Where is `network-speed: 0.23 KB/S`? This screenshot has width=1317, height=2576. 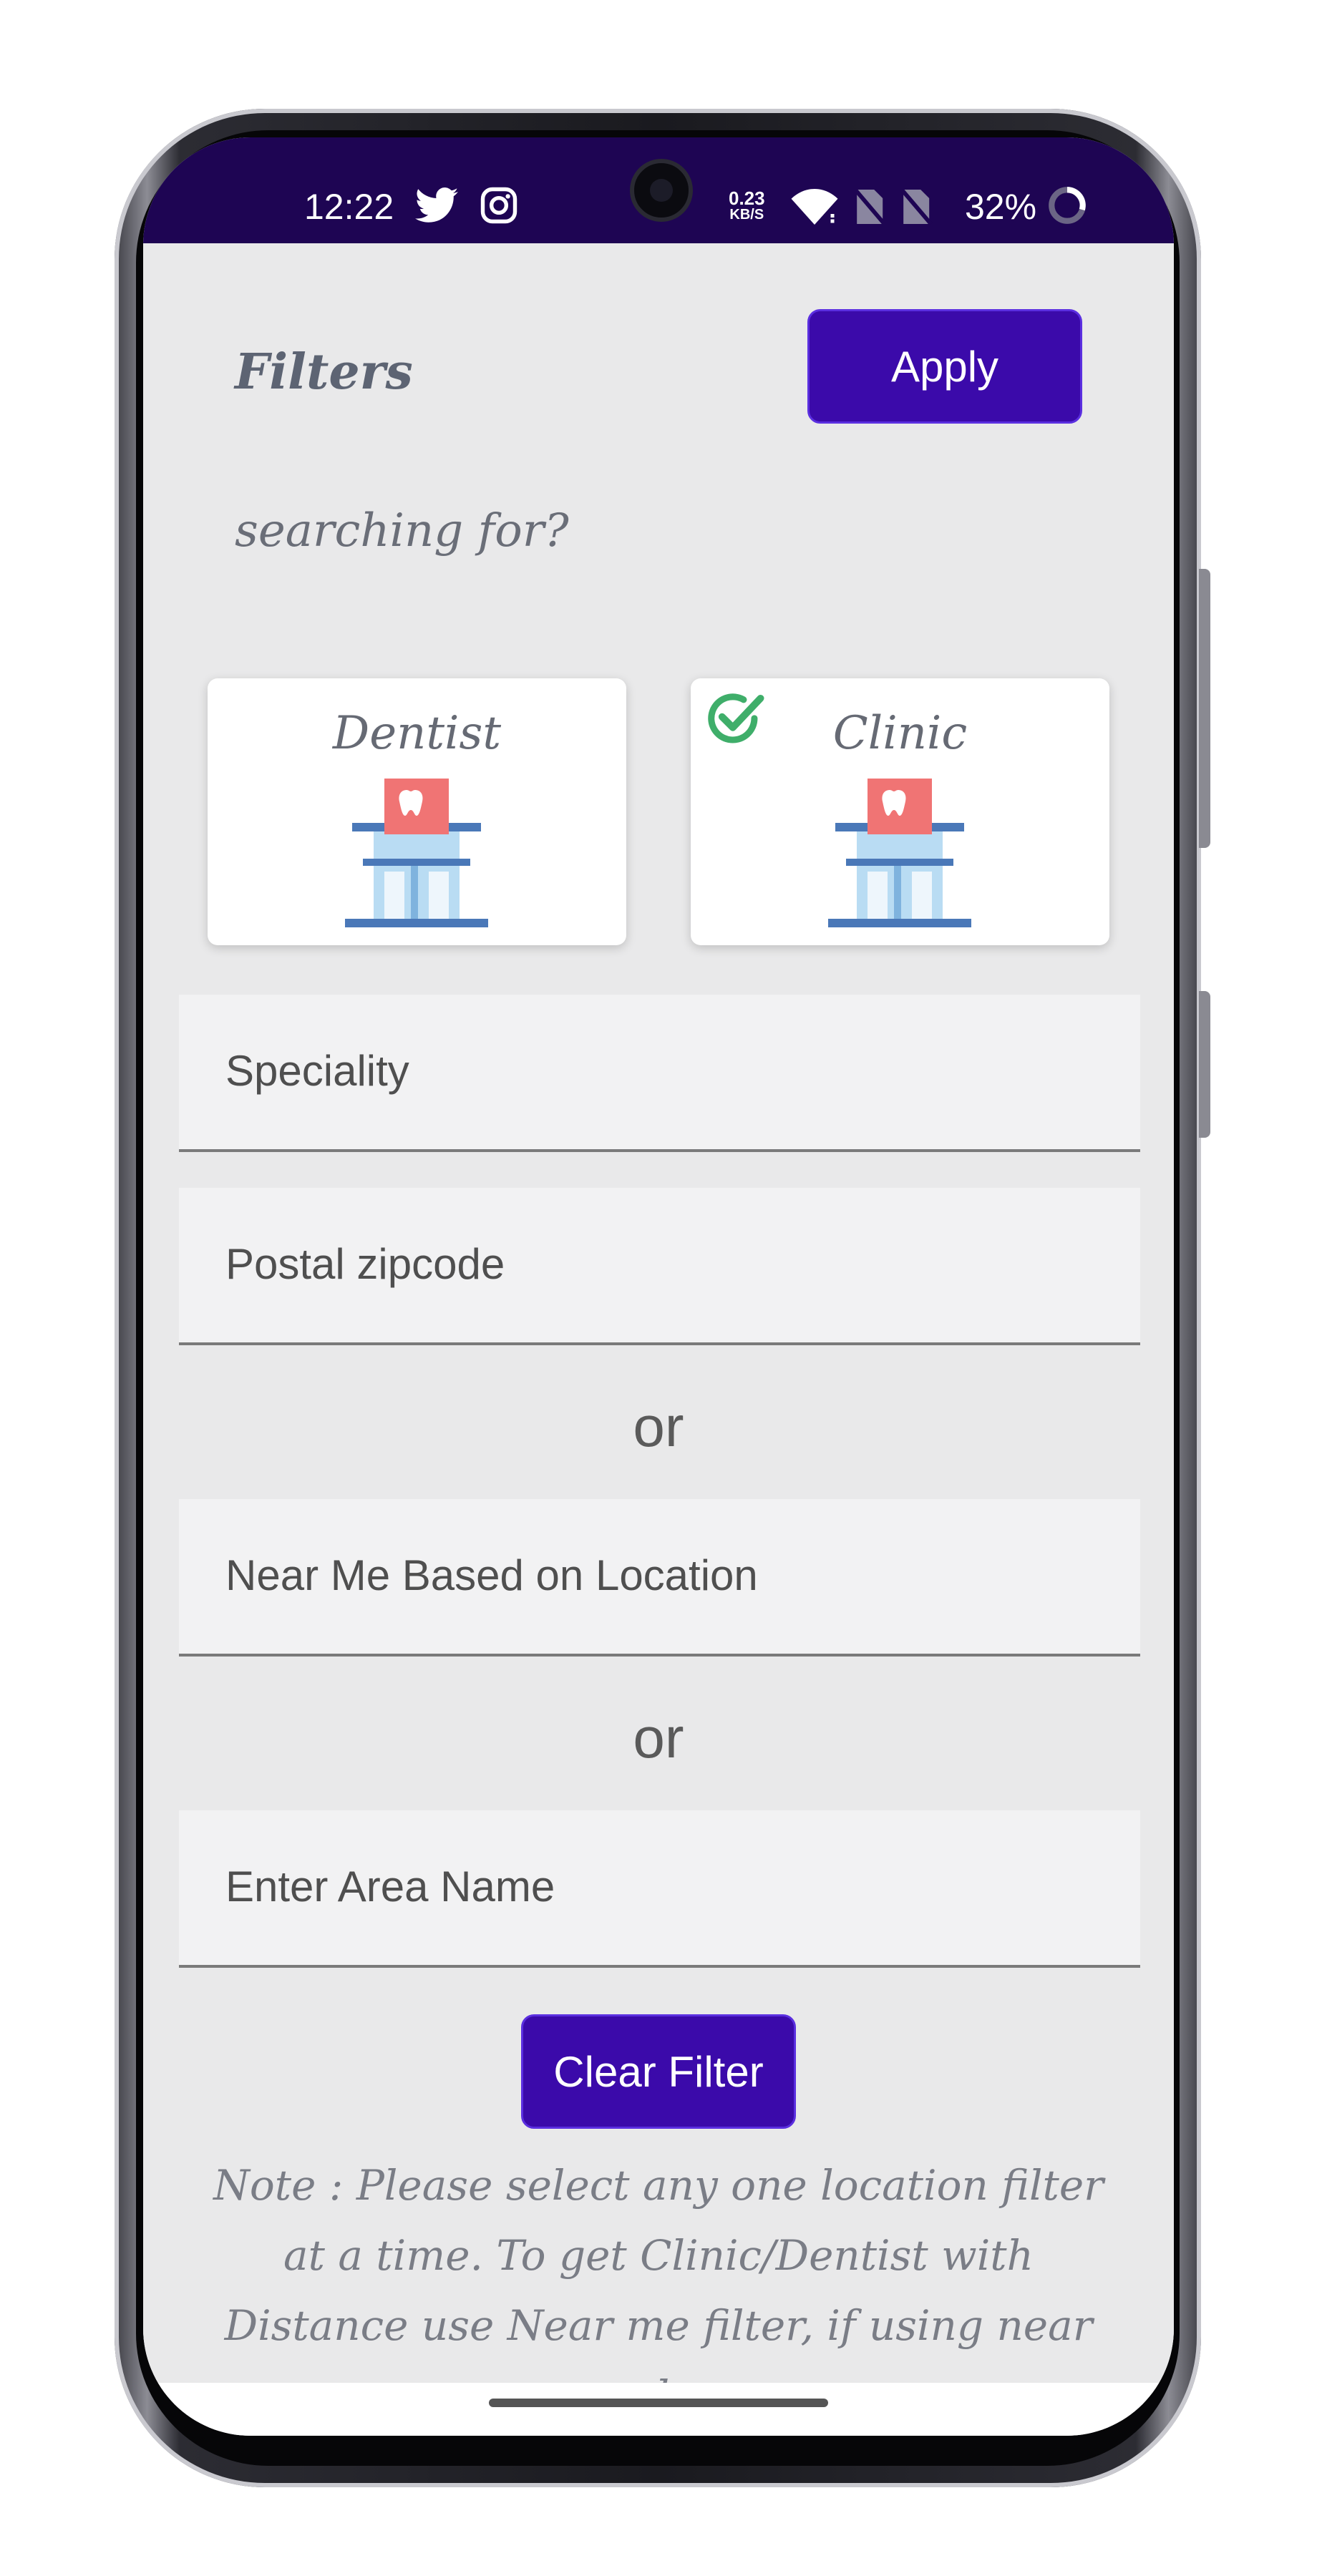 network-speed: 0.23 KB/S is located at coordinates (747, 205).